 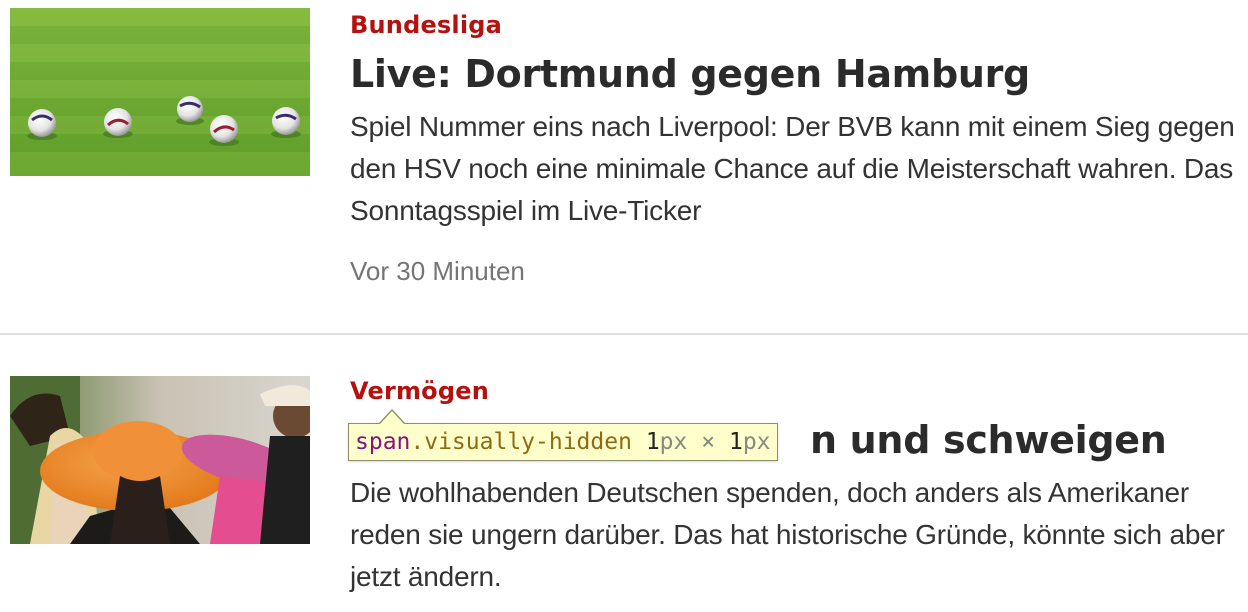 What do you see at coordinates (795, 25) in the screenshot?
I see `article-kicker: Bundesliga` at bounding box center [795, 25].